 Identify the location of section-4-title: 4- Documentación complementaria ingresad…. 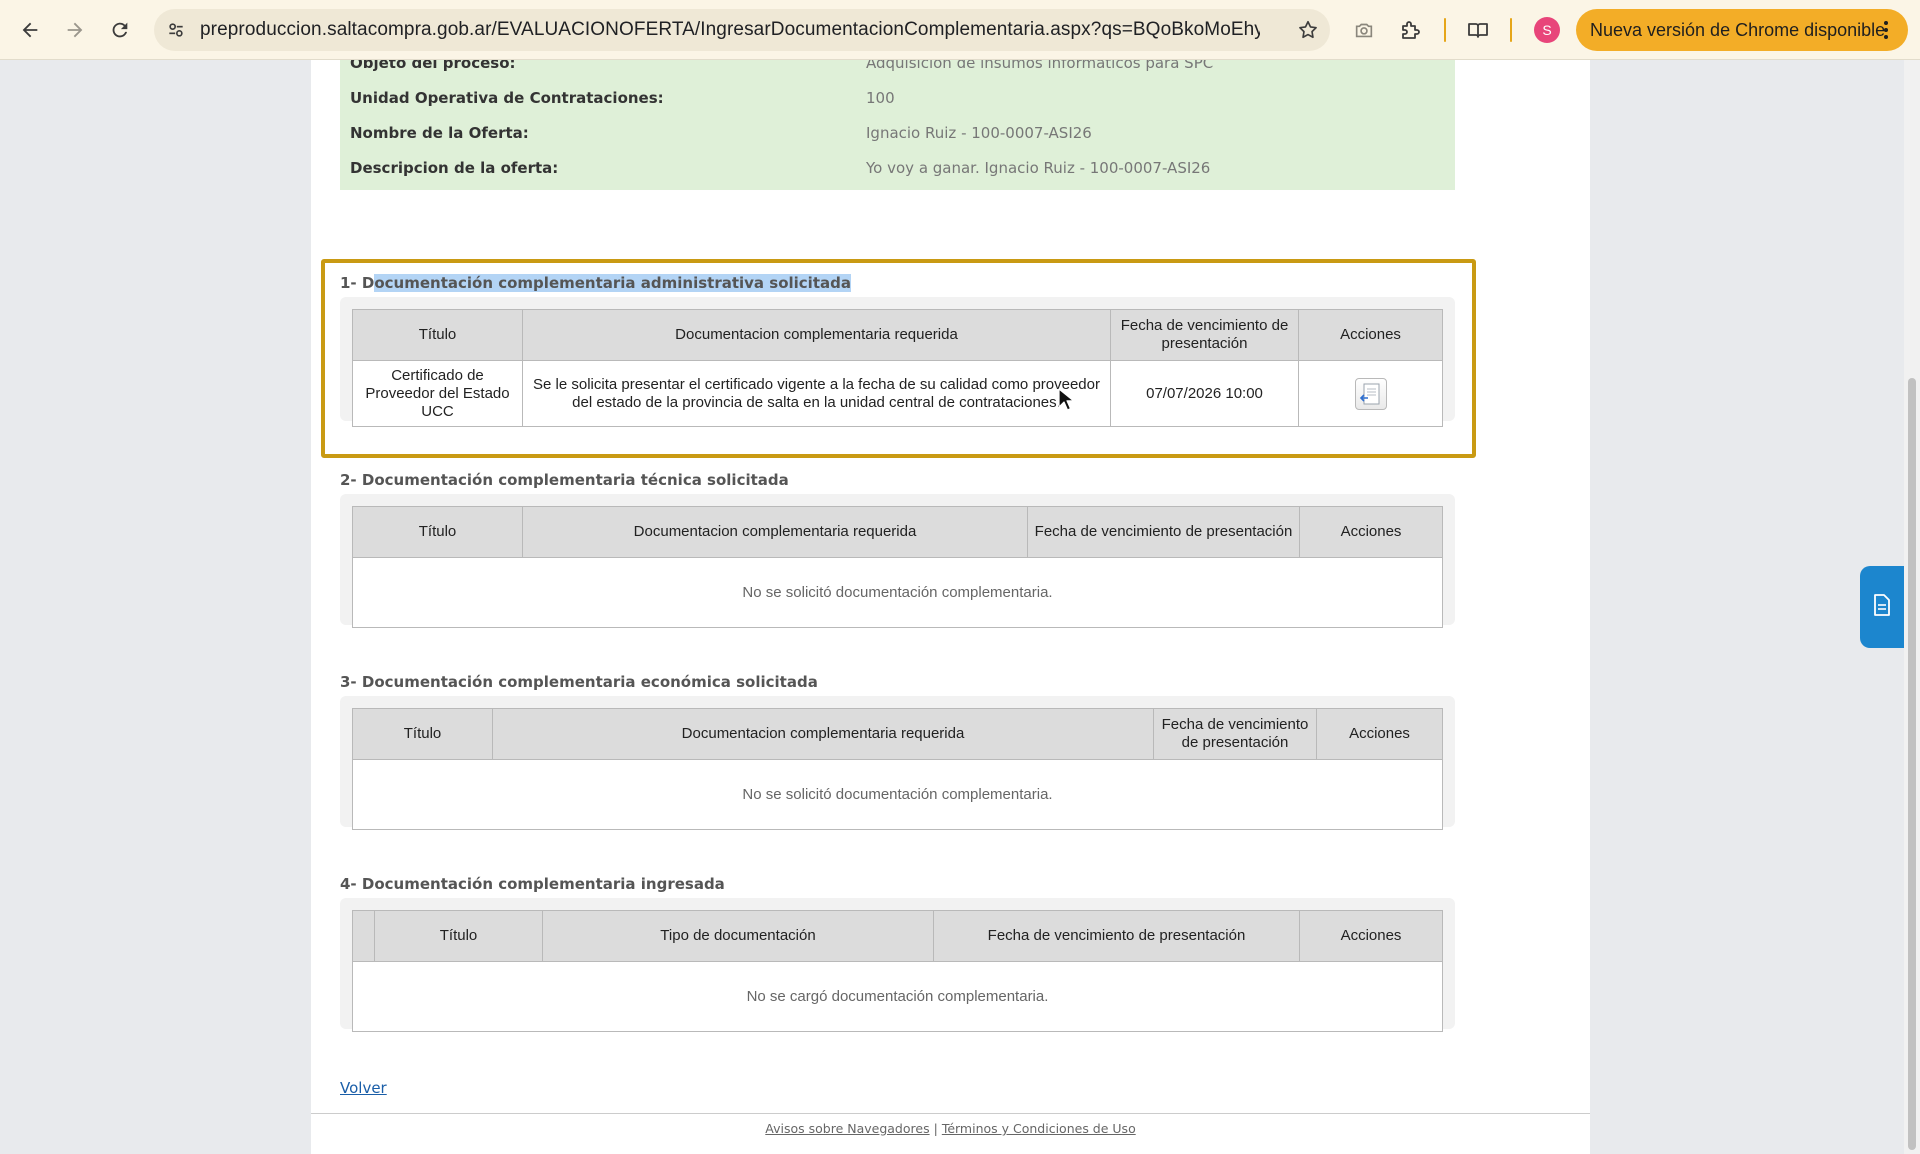
(532, 884).